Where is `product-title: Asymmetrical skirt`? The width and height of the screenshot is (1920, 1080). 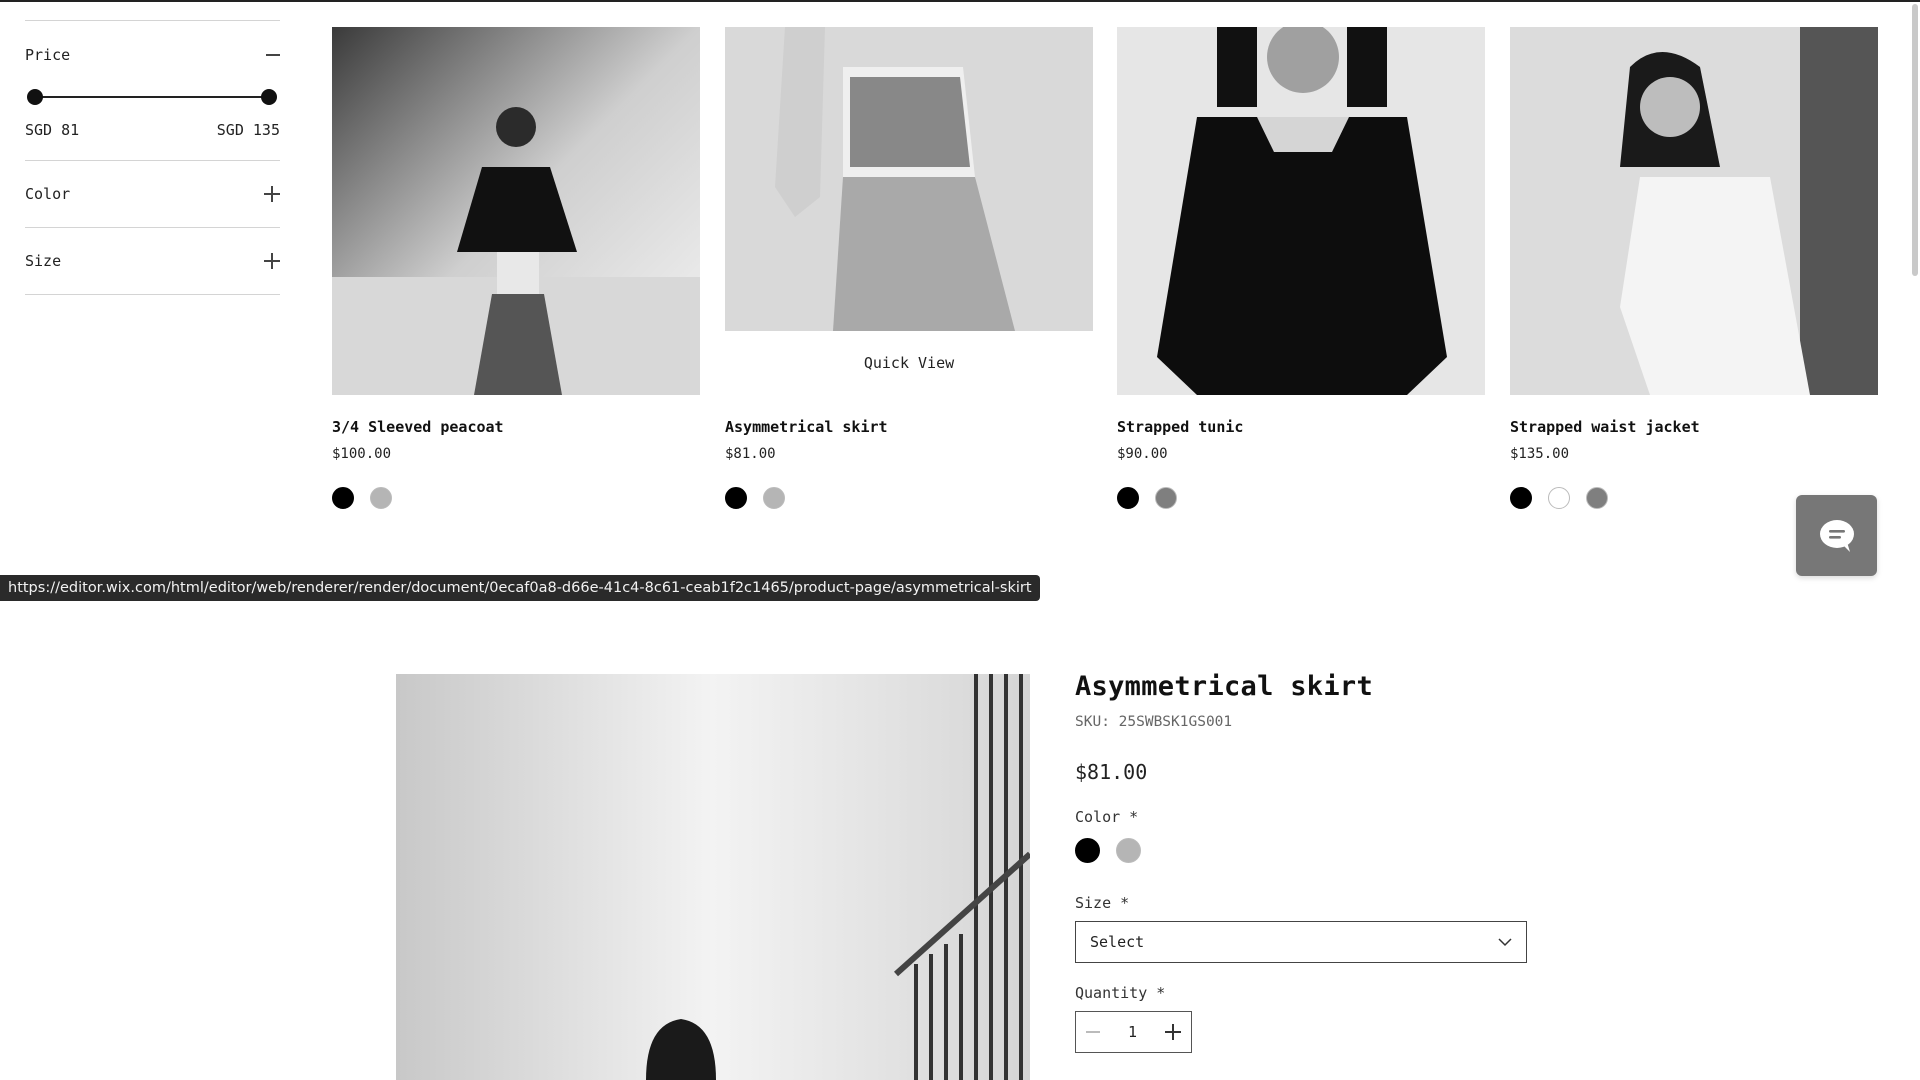
product-title: Asymmetrical skirt is located at coordinates (1224, 686).